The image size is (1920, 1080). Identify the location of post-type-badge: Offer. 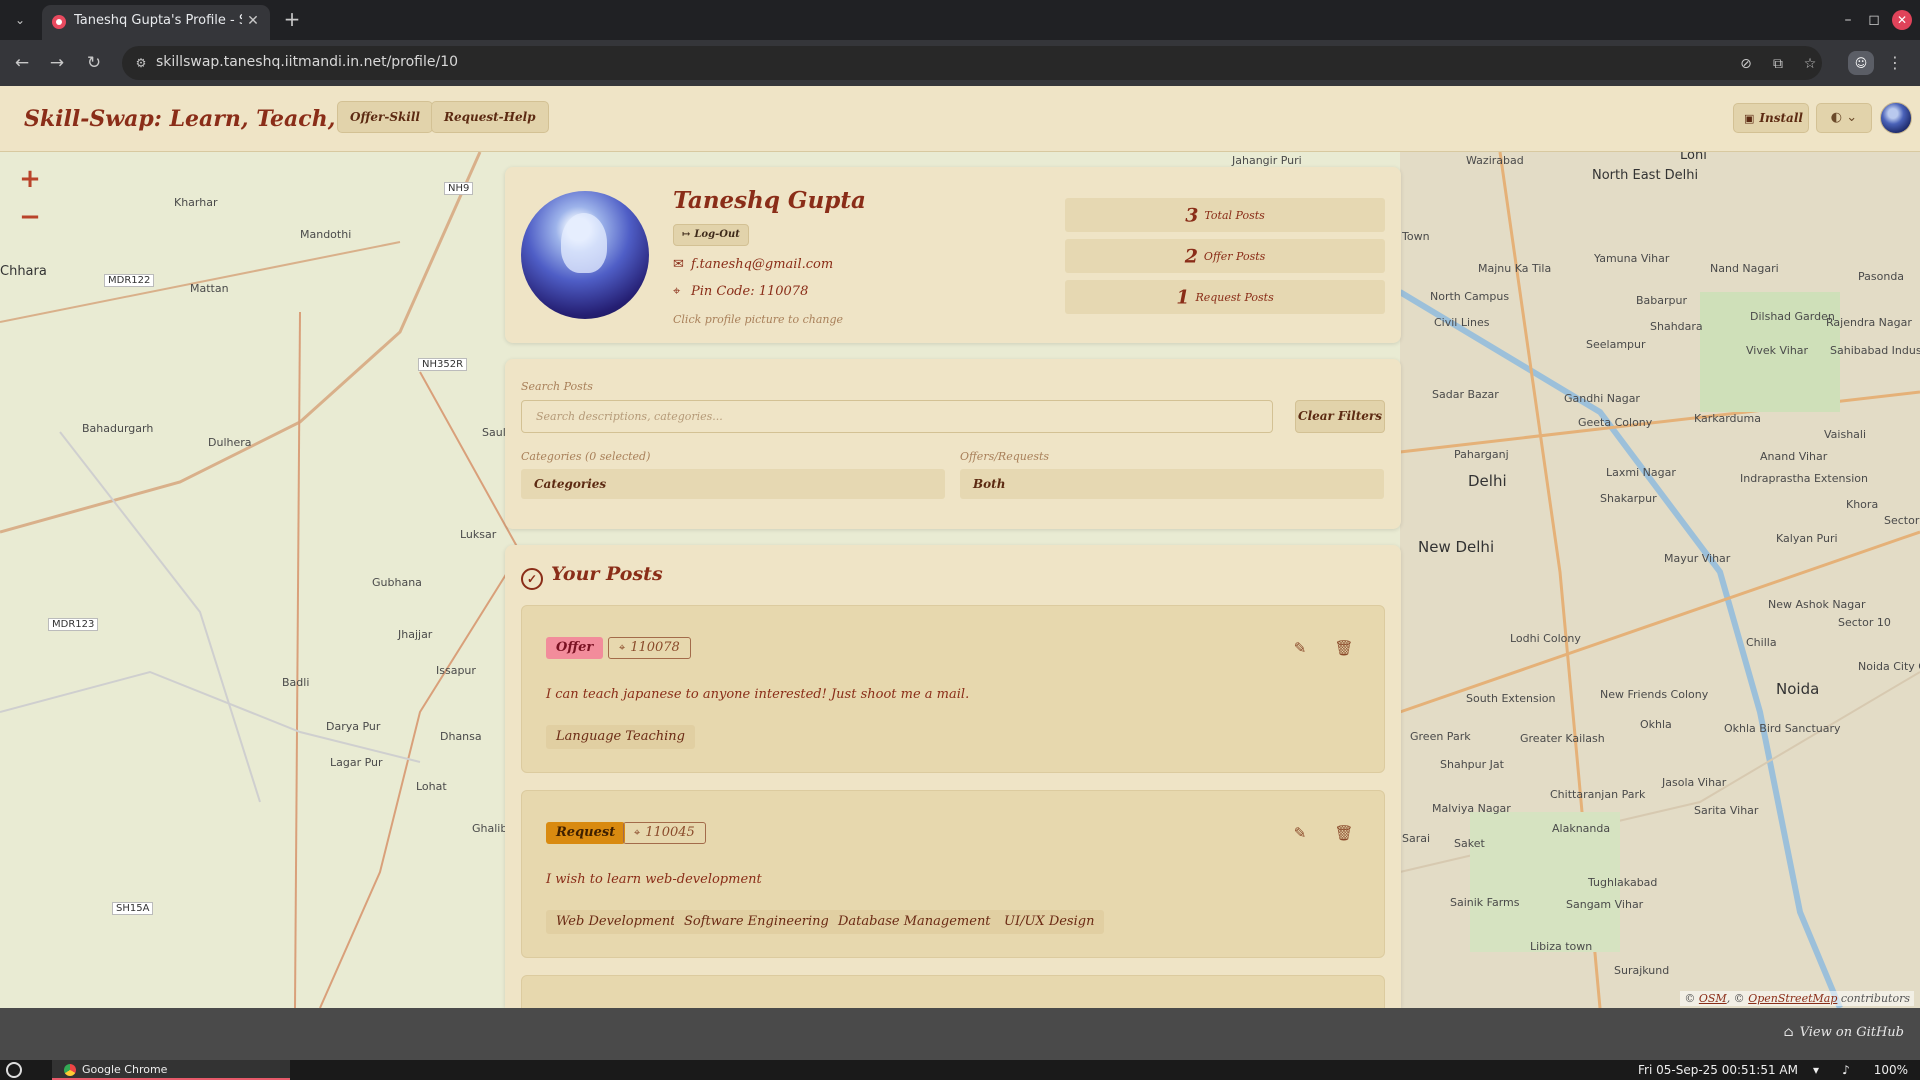
(575, 648).